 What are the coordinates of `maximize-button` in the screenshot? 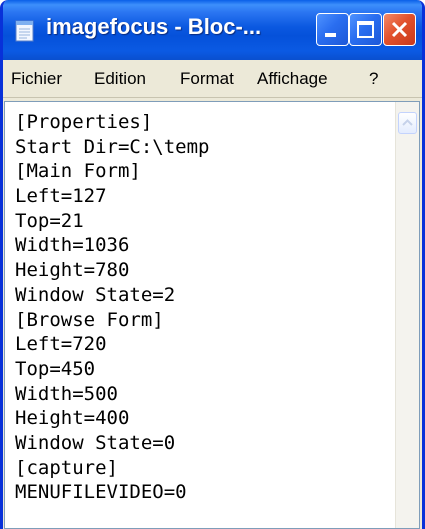 It's located at (365, 29).